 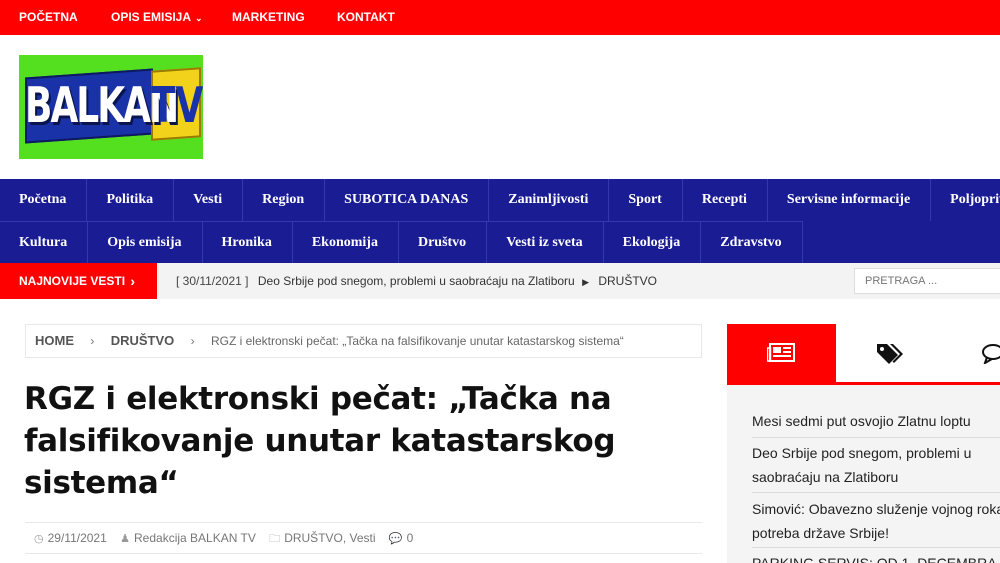 What do you see at coordinates (39, 539) in the screenshot?
I see `clock-icon: ◷` at bounding box center [39, 539].